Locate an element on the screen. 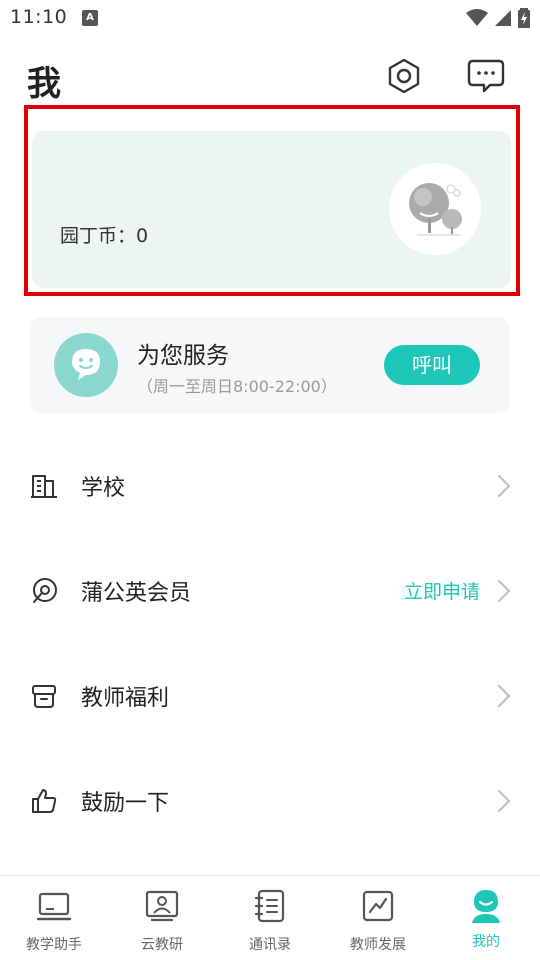 Image resolution: width=540 pixels, height=960 pixels. profile-icon is located at coordinates (486, 906).